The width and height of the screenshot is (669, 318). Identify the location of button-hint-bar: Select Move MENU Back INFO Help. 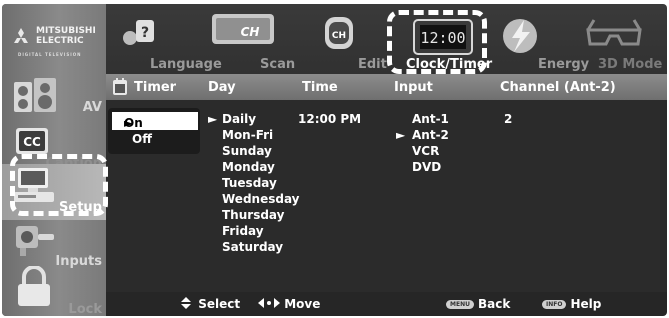
(386, 304).